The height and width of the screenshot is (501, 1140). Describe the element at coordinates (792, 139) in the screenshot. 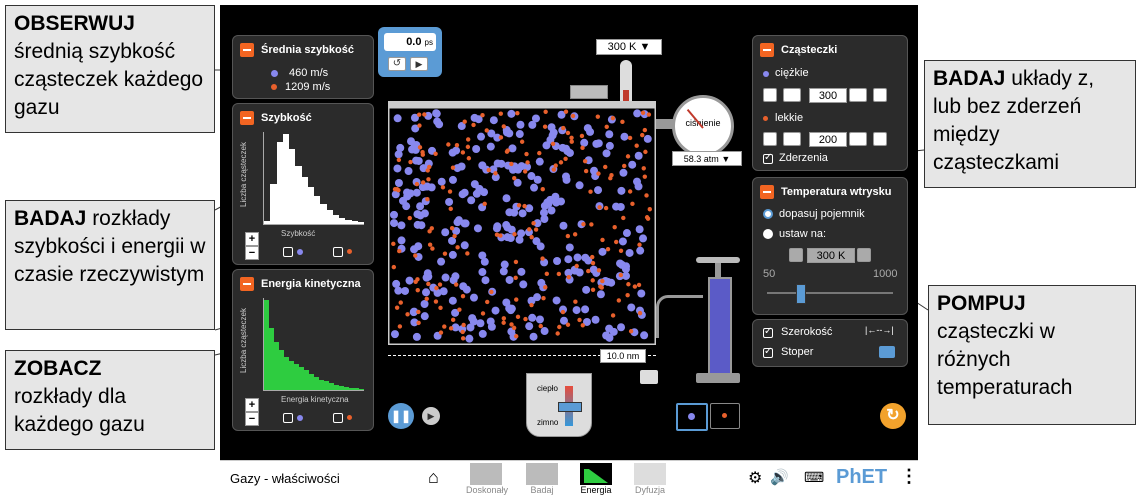

I see `light-decrease-fast-button` at that location.